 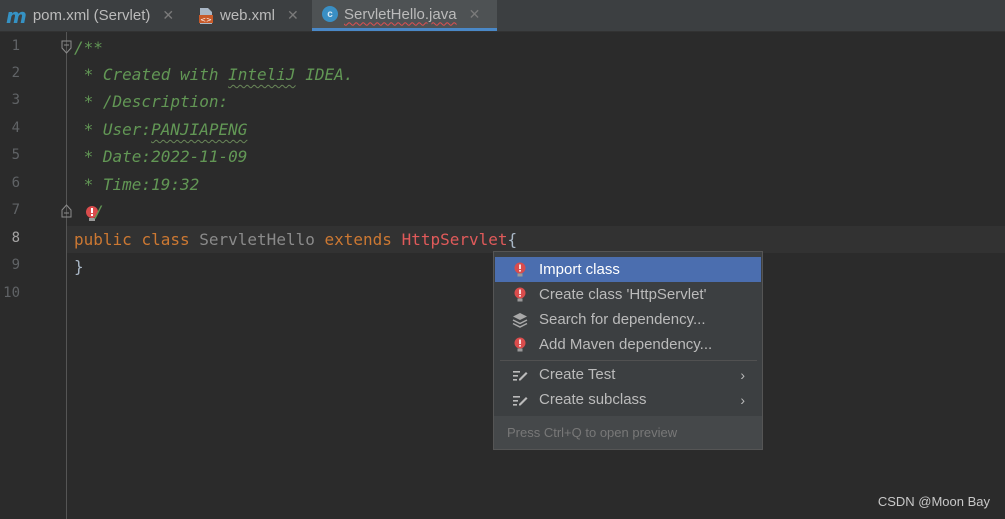 I want to click on comment: /, so click(x=99, y=211).